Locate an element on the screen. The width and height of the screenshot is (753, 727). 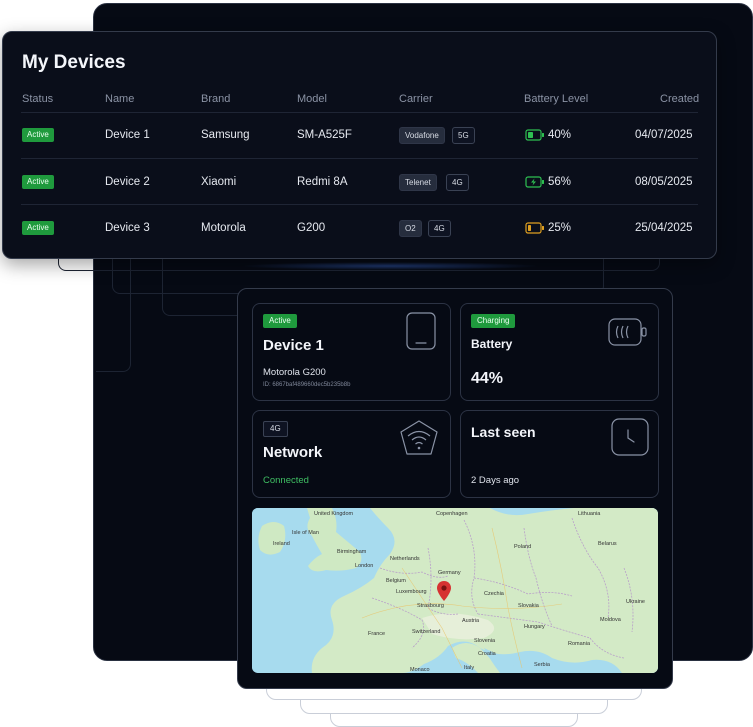
created-date: 08/05/2025 is located at coordinates (664, 182).